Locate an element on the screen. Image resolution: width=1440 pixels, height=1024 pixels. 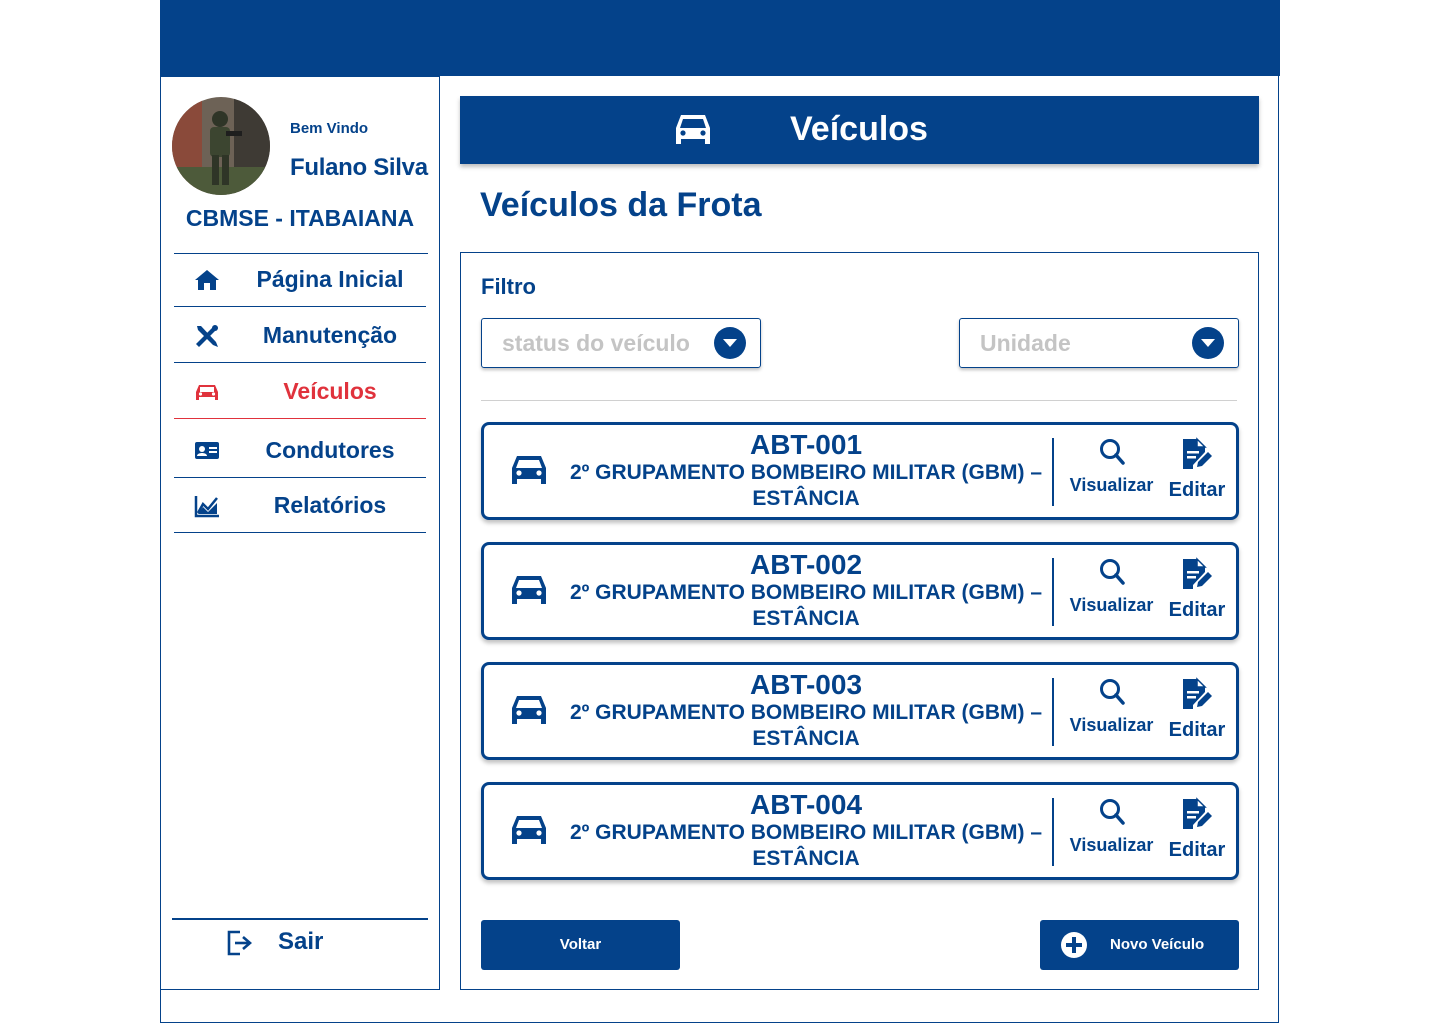
new-vehicle-button: Novo Veículo is located at coordinates (1139, 945).